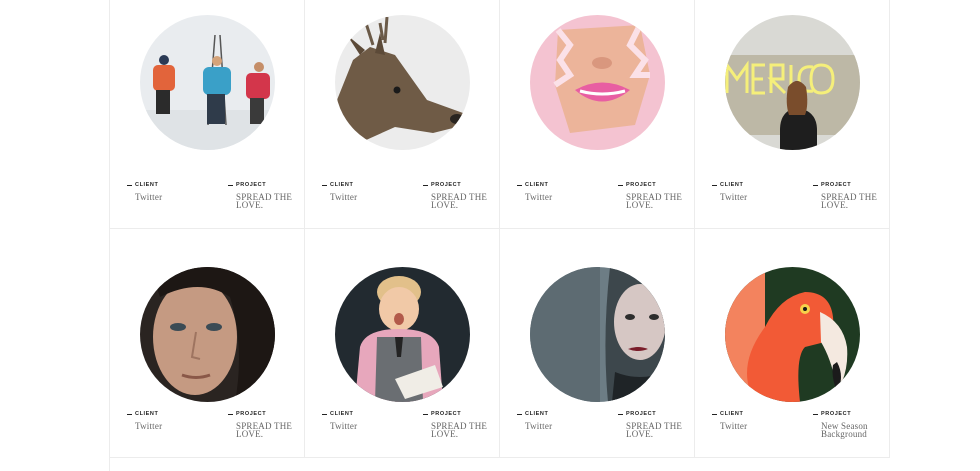 The width and height of the screenshot is (980, 471). I want to click on card-image-neon, so click(792, 82).